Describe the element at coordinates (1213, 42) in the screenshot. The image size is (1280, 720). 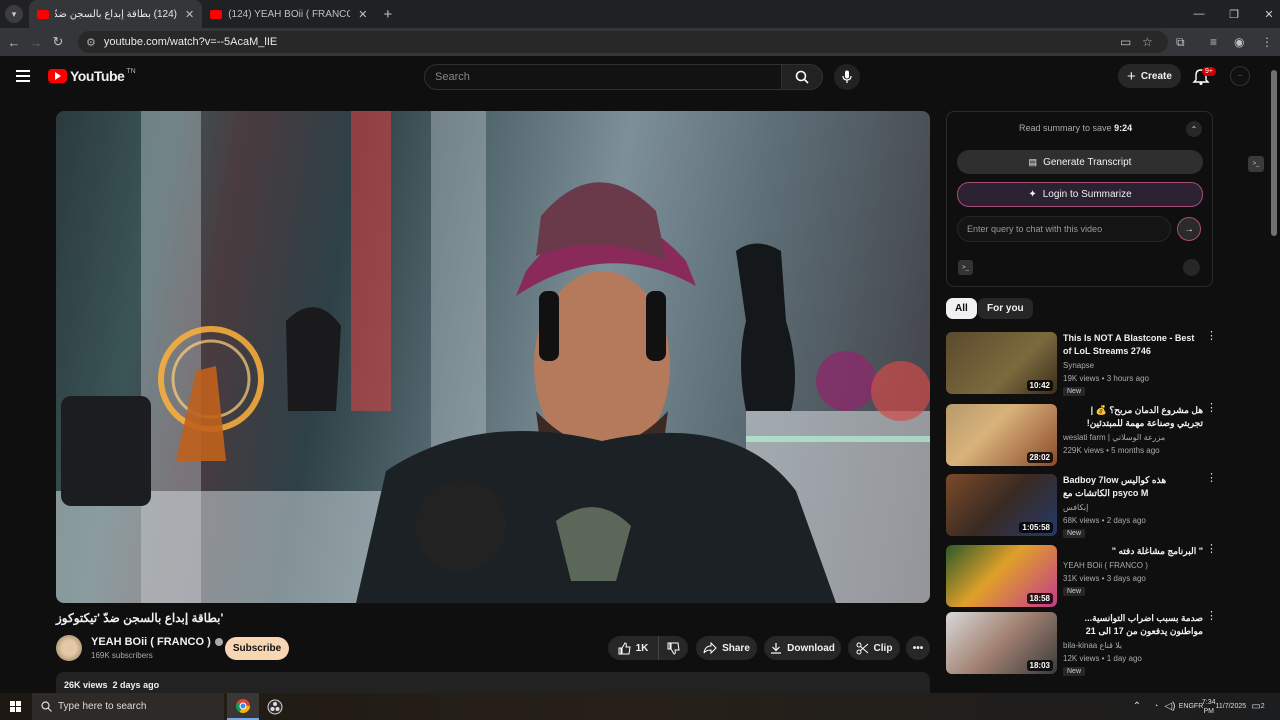
I see `reading-list-icon: ≡` at that location.